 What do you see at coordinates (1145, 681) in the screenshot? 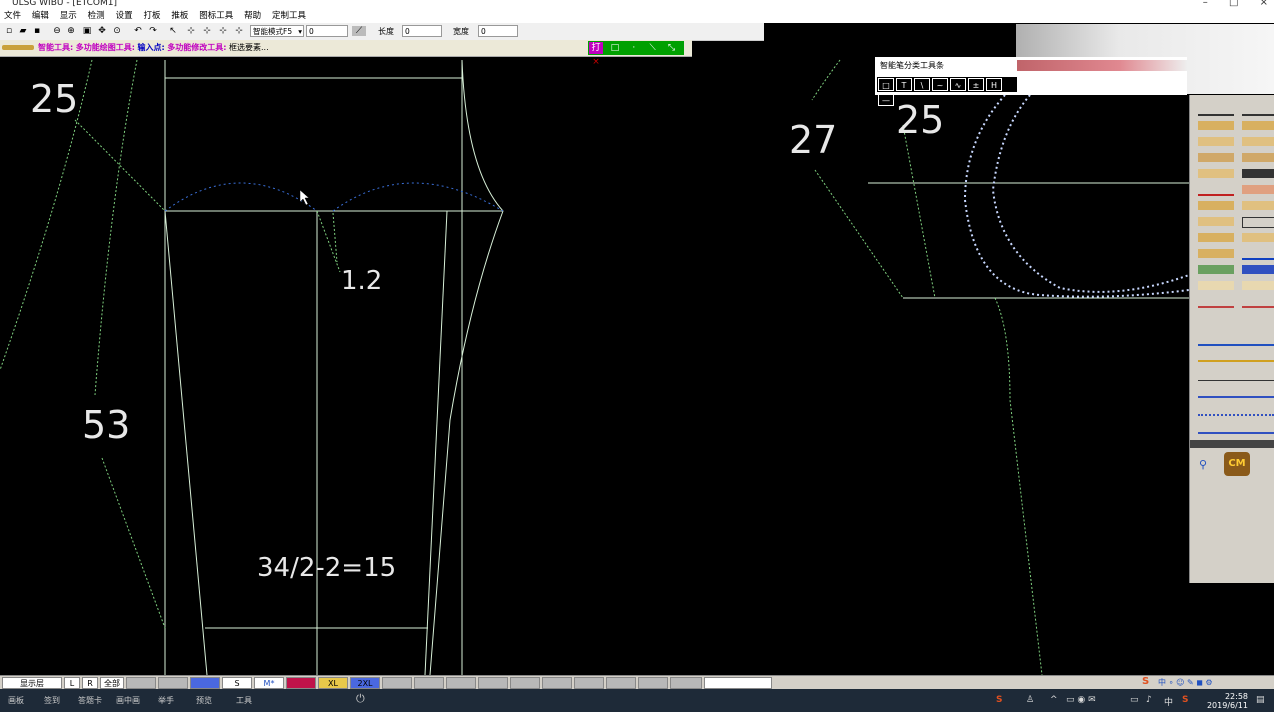
I see `ime-icon: S` at bounding box center [1145, 681].